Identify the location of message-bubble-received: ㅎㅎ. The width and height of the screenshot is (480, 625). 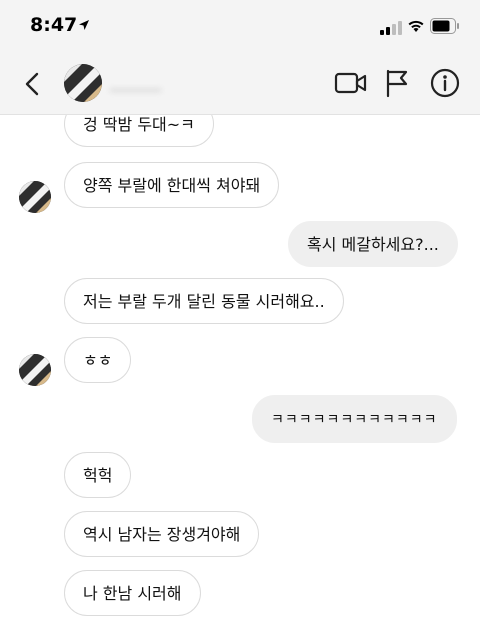
(98, 360).